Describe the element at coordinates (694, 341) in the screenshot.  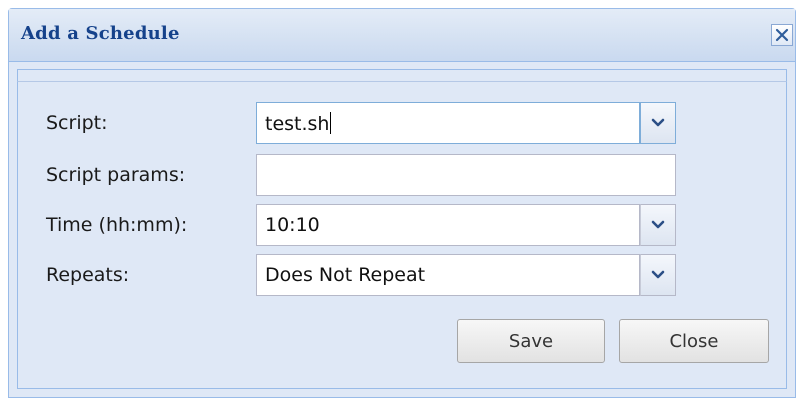
I see `close-button: Close` at that location.